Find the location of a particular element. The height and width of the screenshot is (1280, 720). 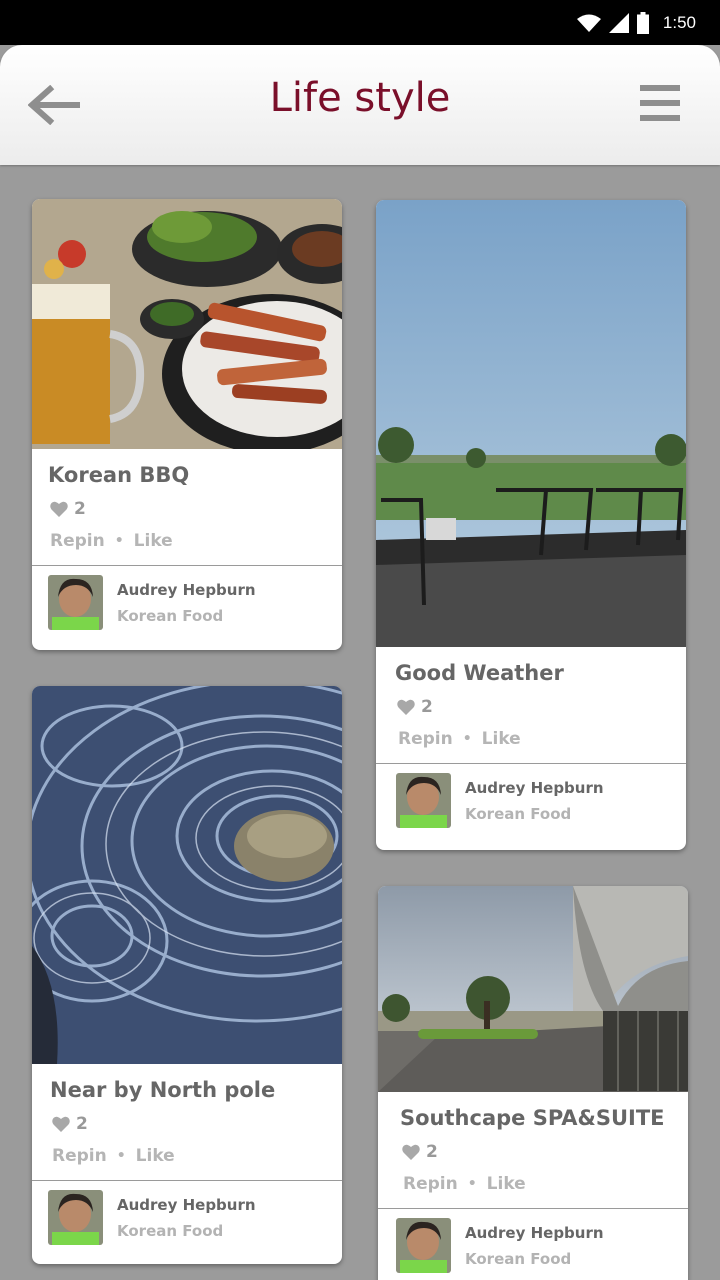

status-icons: 1:50 is located at coordinates (636, 23).